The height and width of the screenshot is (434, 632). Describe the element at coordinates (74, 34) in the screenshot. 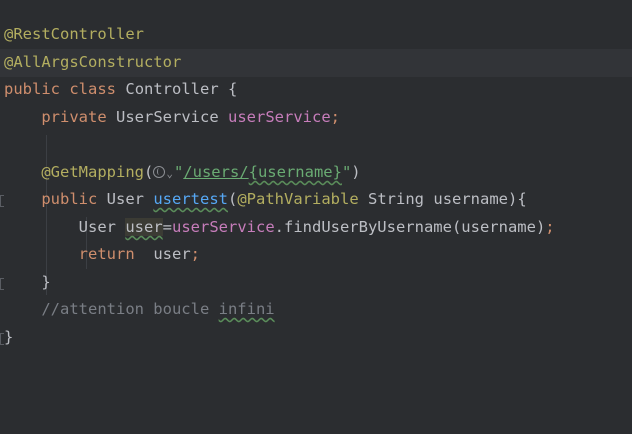

I see `annotation-rest-controller: @RestController` at that location.